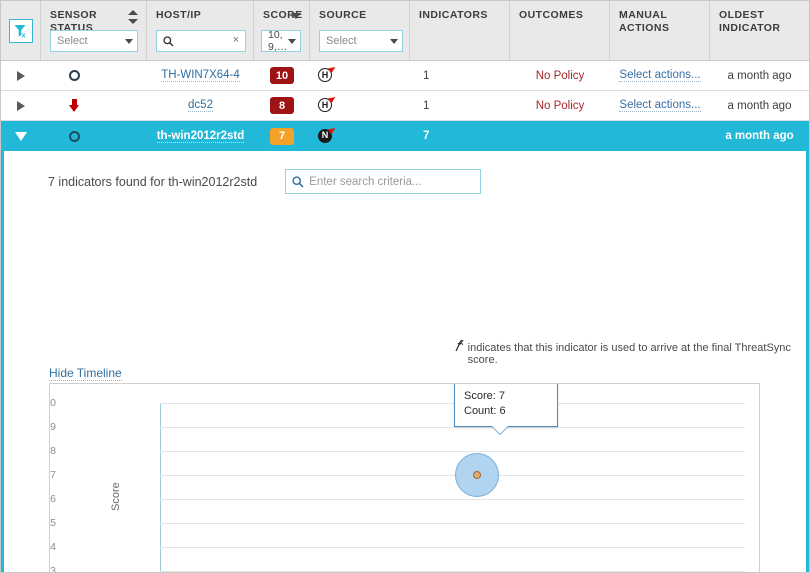  What do you see at coordinates (236, 40) in the screenshot?
I see `clear-host-filter-icon: ×` at bounding box center [236, 40].